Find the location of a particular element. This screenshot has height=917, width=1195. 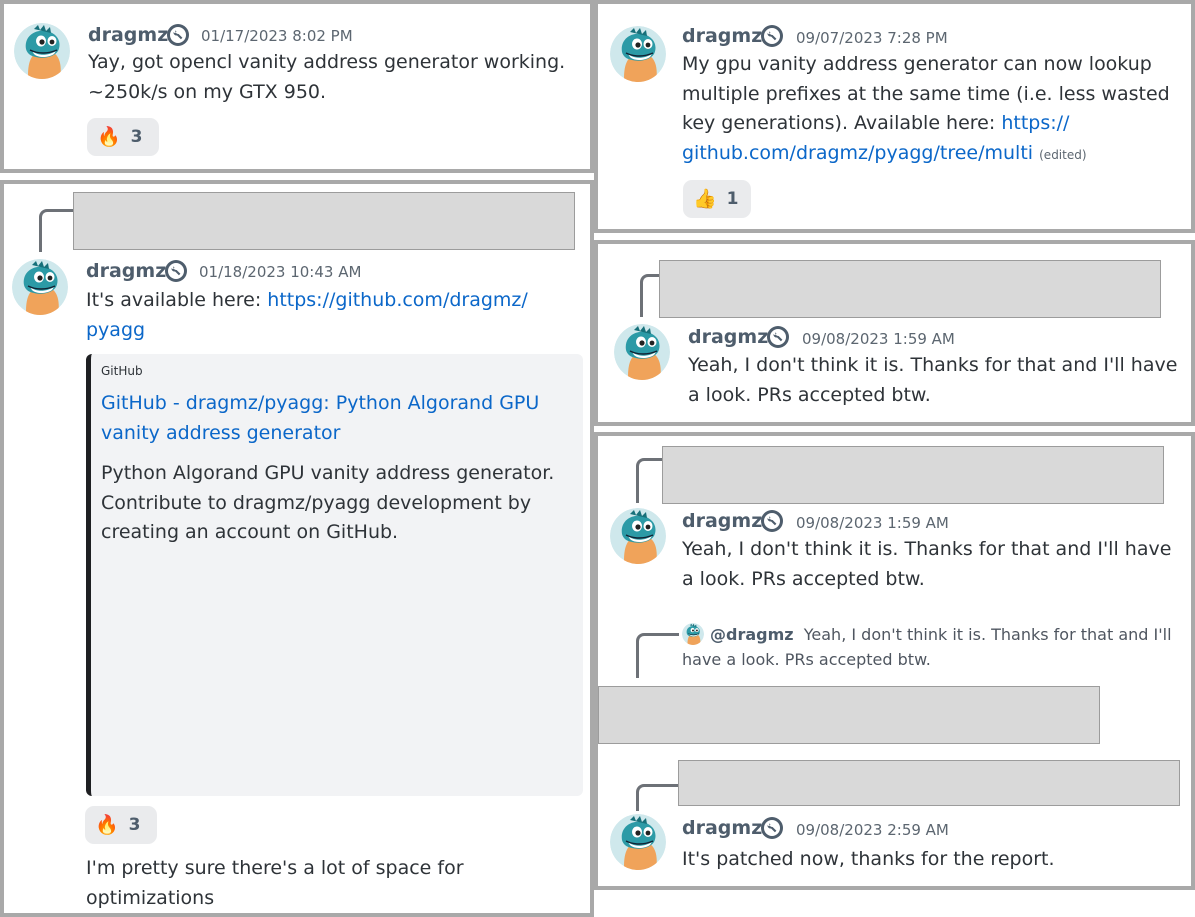

edited-label: (edited) is located at coordinates (1063, 154).